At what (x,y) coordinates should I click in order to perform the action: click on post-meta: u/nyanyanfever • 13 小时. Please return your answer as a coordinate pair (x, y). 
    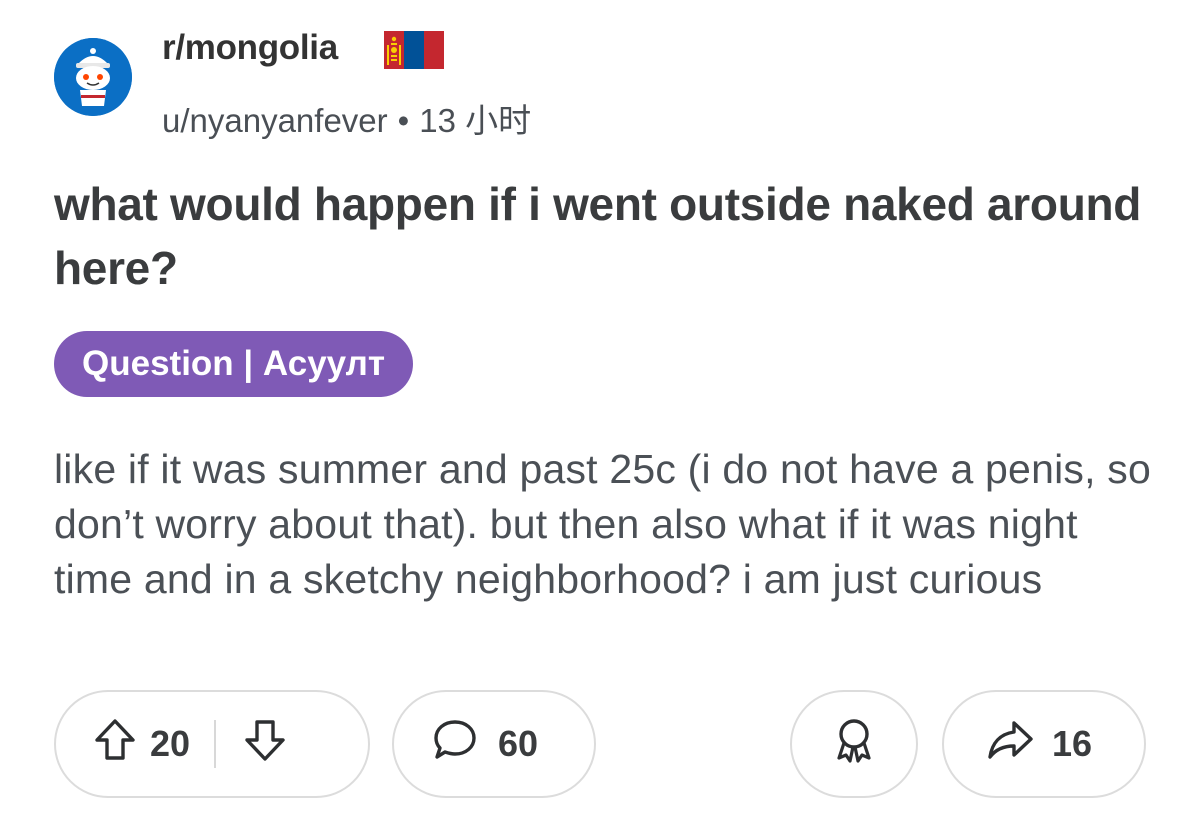
    Looking at the image, I should click on (346, 118).